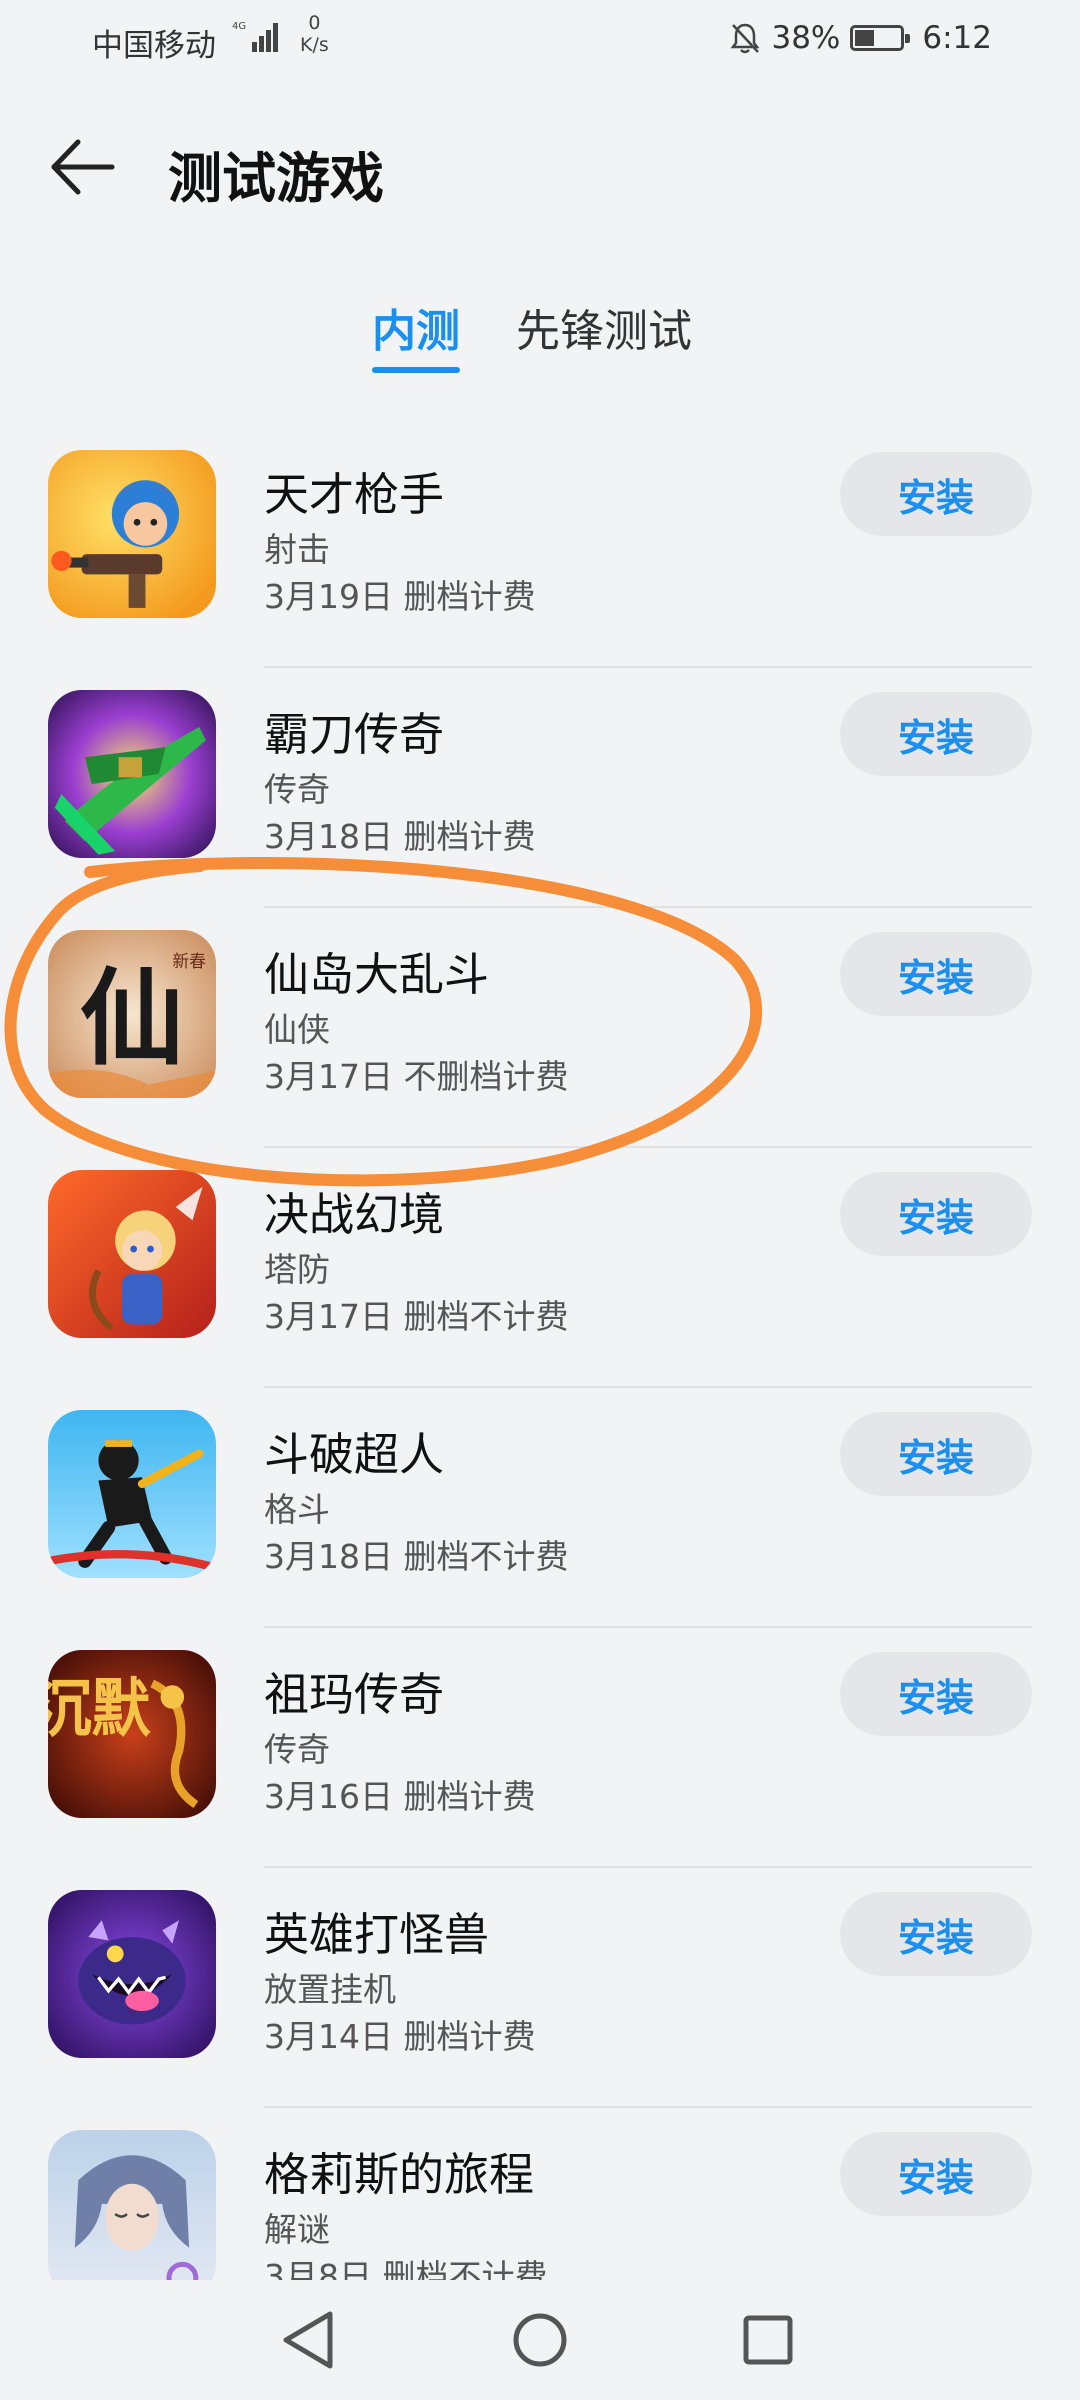 Image resolution: width=1080 pixels, height=2400 pixels. What do you see at coordinates (297, 1509) in the screenshot?
I see `game-category: 格斗` at bounding box center [297, 1509].